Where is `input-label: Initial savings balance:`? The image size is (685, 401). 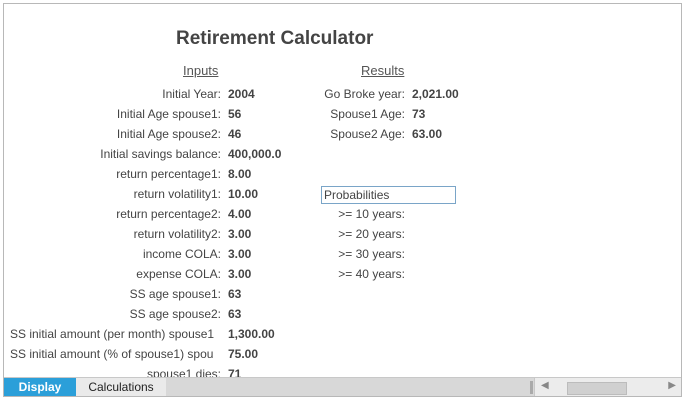 input-label: Initial savings balance: is located at coordinates (160, 154).